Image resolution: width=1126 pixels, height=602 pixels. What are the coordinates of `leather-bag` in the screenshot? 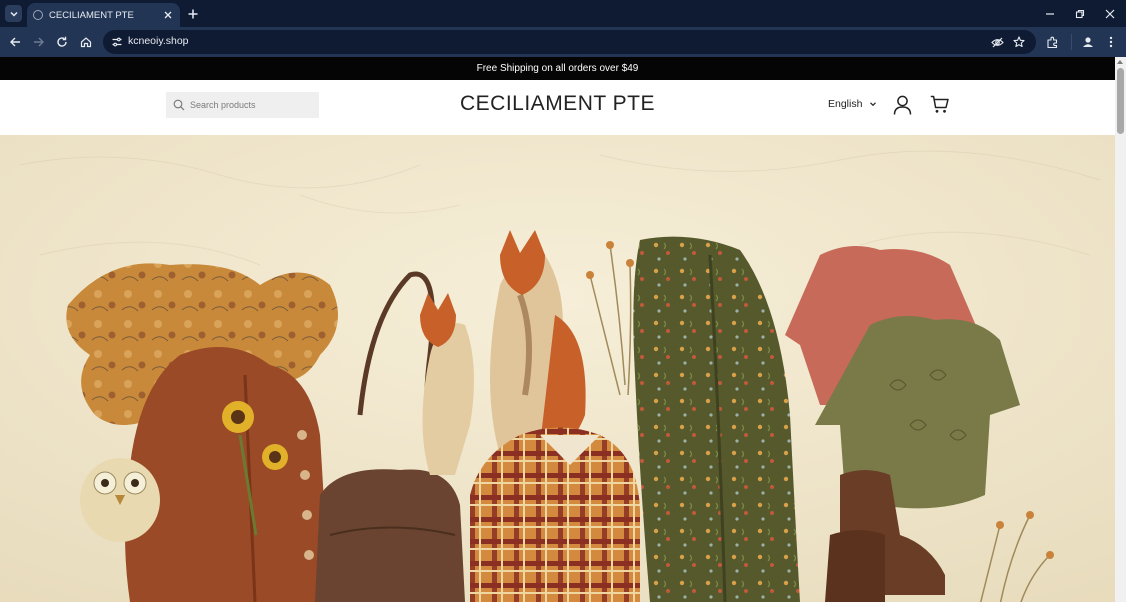 It's located at (390, 535).